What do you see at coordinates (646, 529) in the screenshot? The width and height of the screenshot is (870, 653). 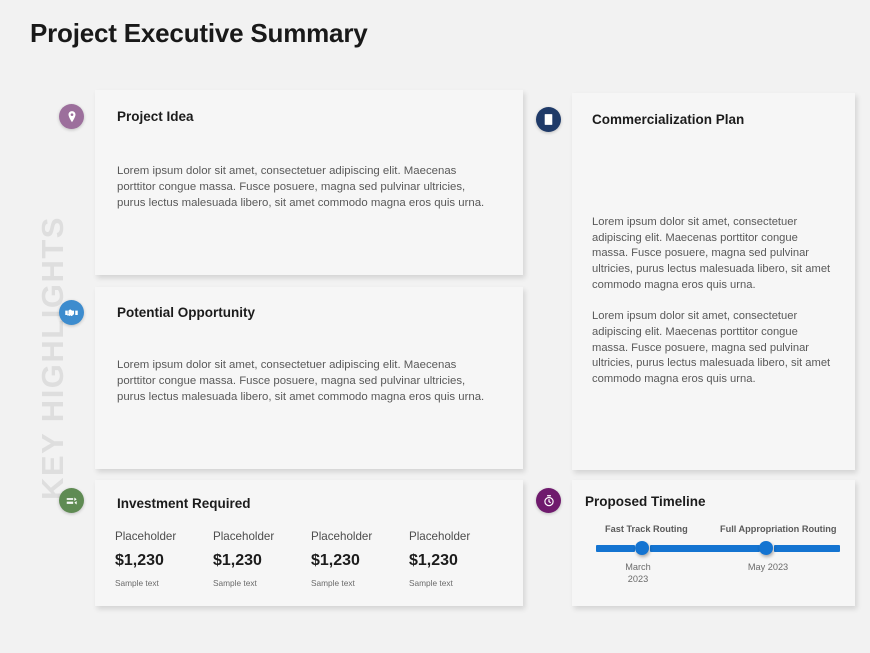 I see `timeline-milestone-label: Fast Track Routing` at bounding box center [646, 529].